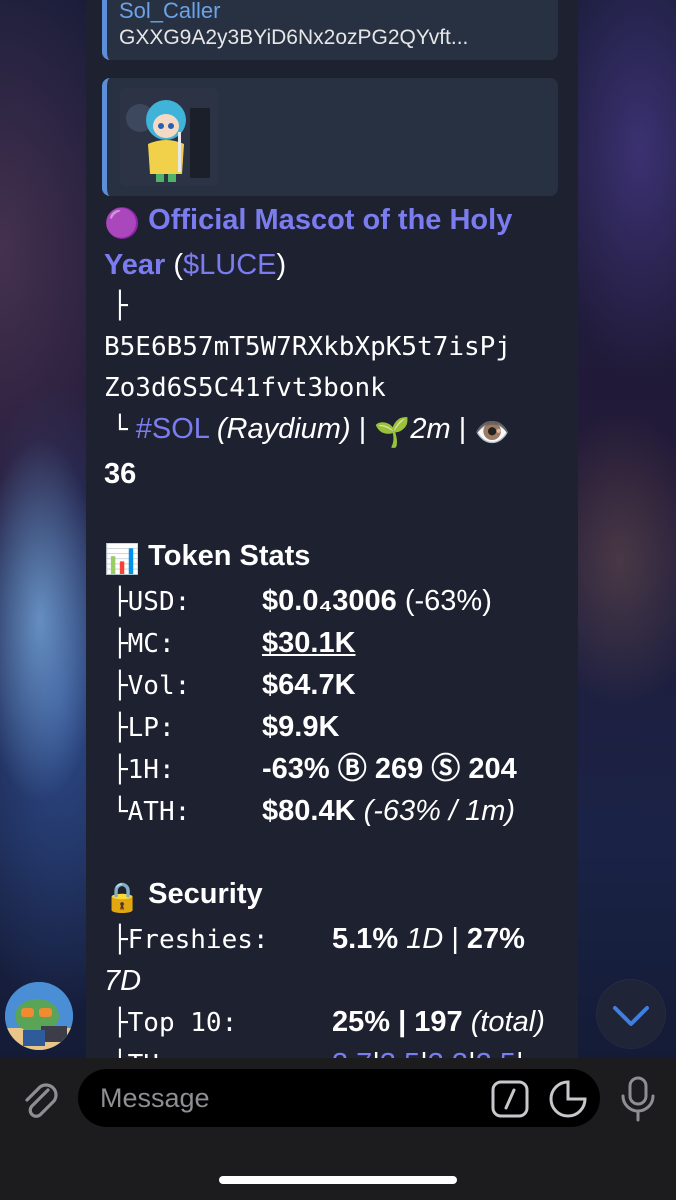 Image resolution: width=676 pixels, height=1200 pixels. I want to click on view-count: 36, so click(120, 474).